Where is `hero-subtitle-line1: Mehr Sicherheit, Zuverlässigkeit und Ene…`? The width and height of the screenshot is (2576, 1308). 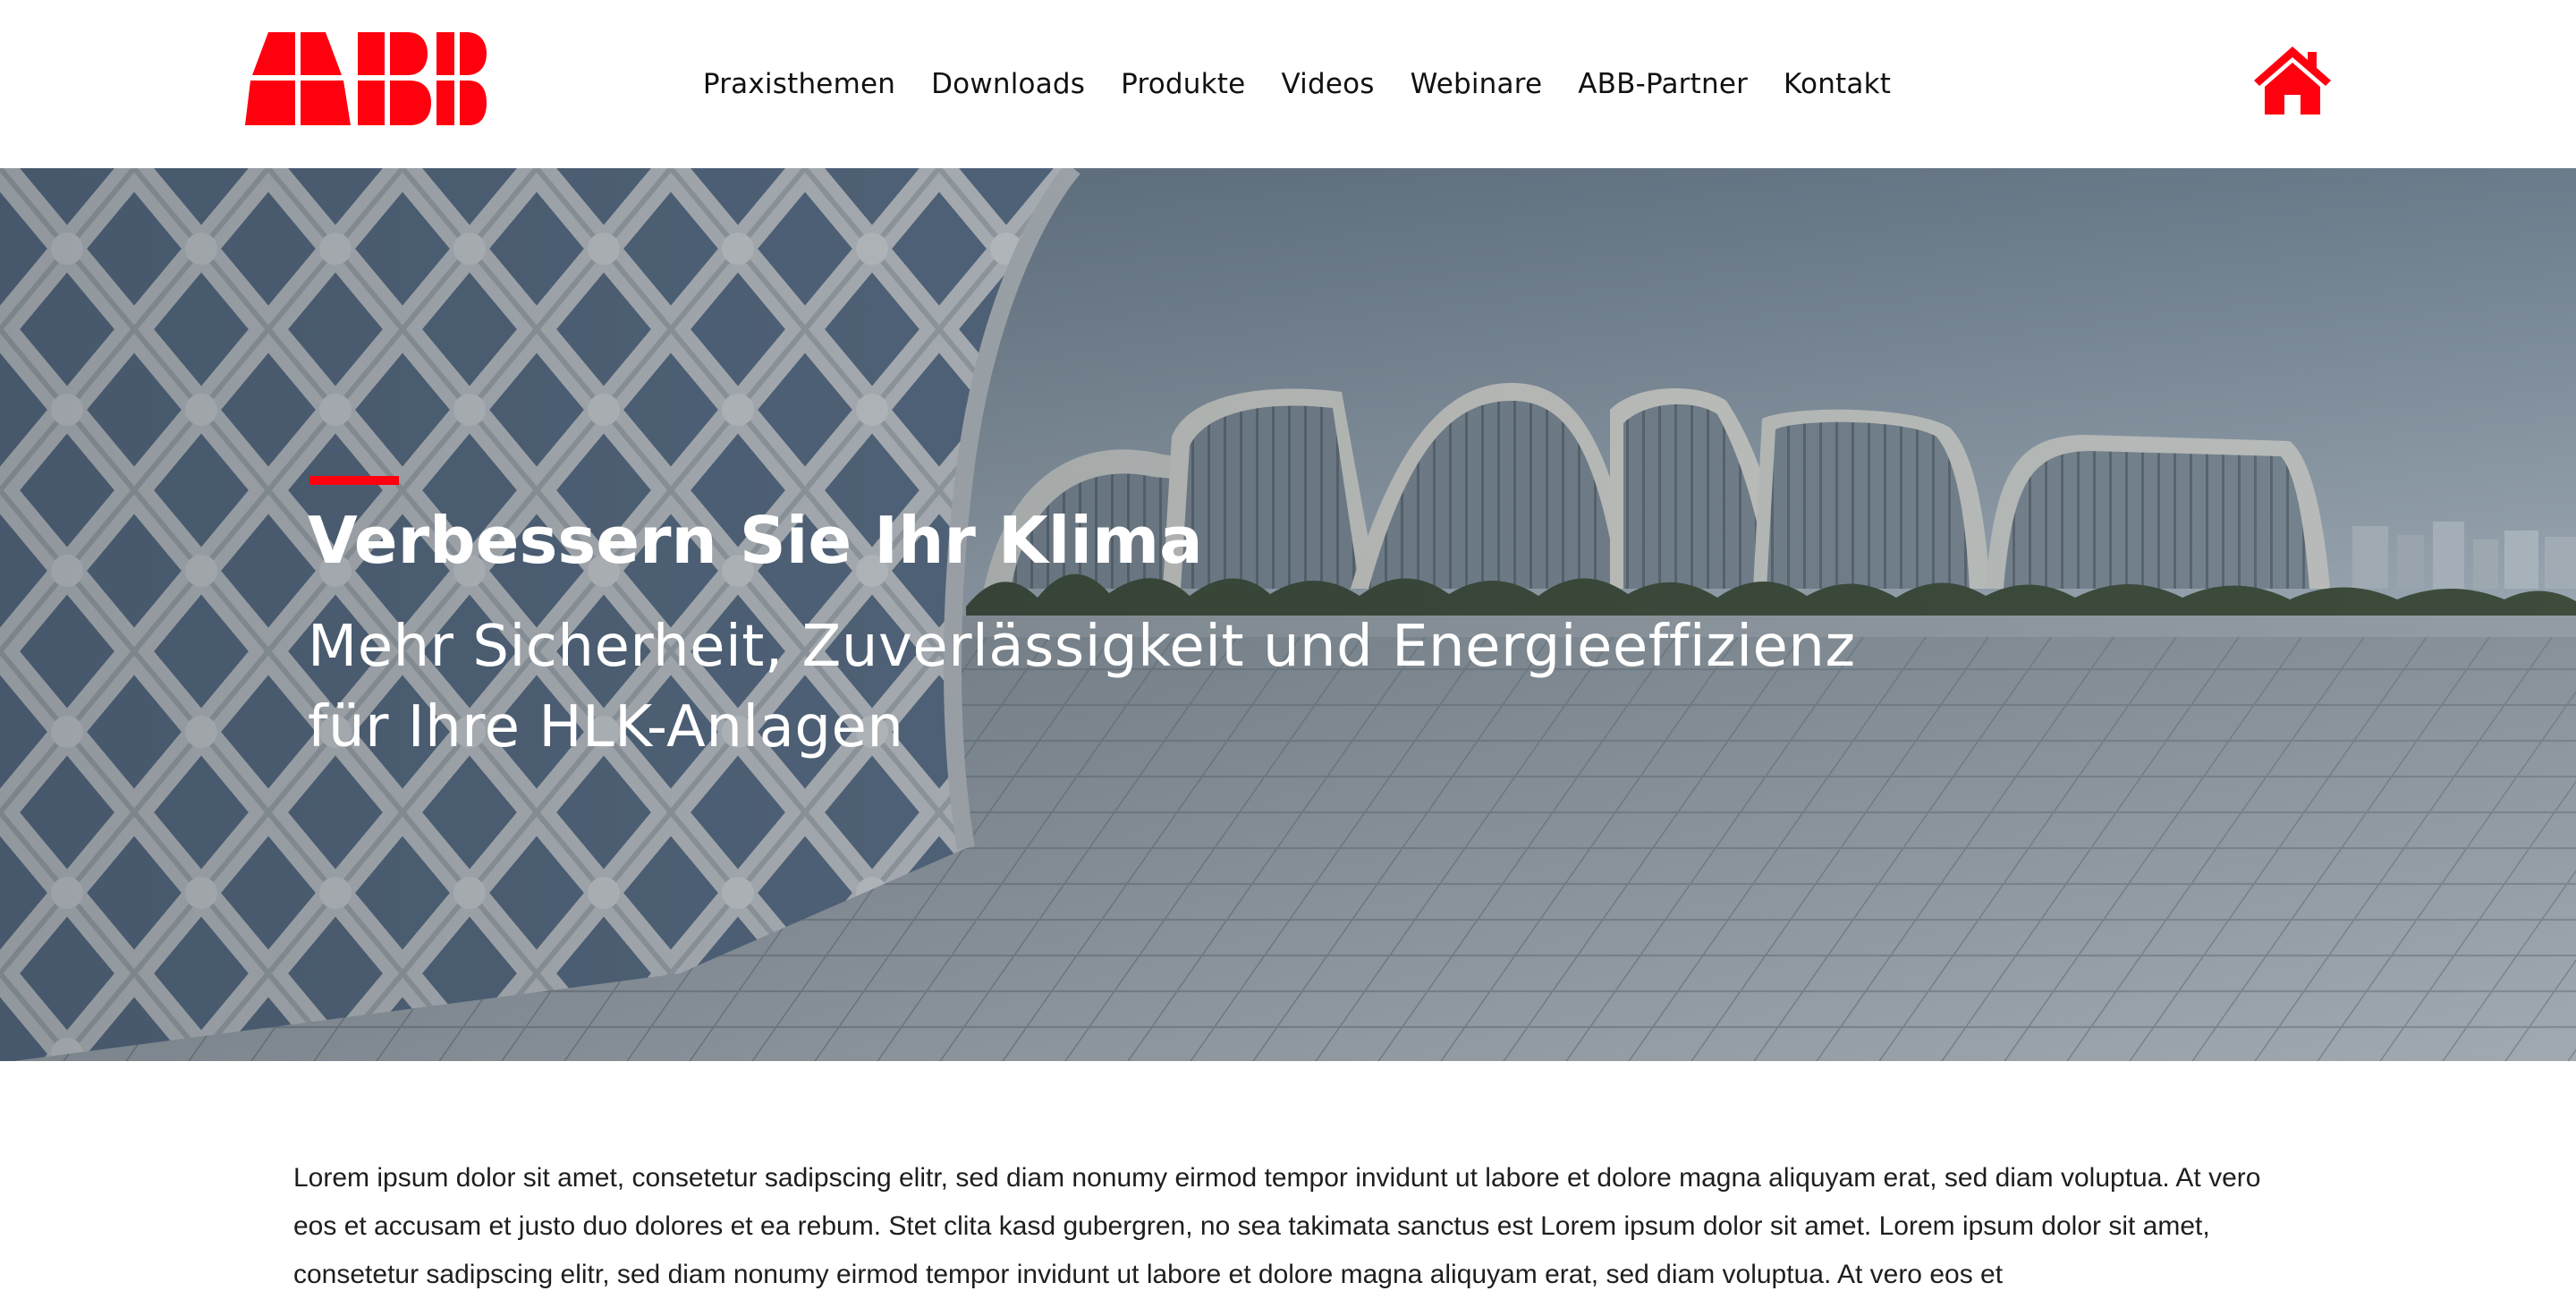
hero-subtitle-line1: Mehr Sicherheit, Zuverlässigkeit und Ene… is located at coordinates (1082, 647).